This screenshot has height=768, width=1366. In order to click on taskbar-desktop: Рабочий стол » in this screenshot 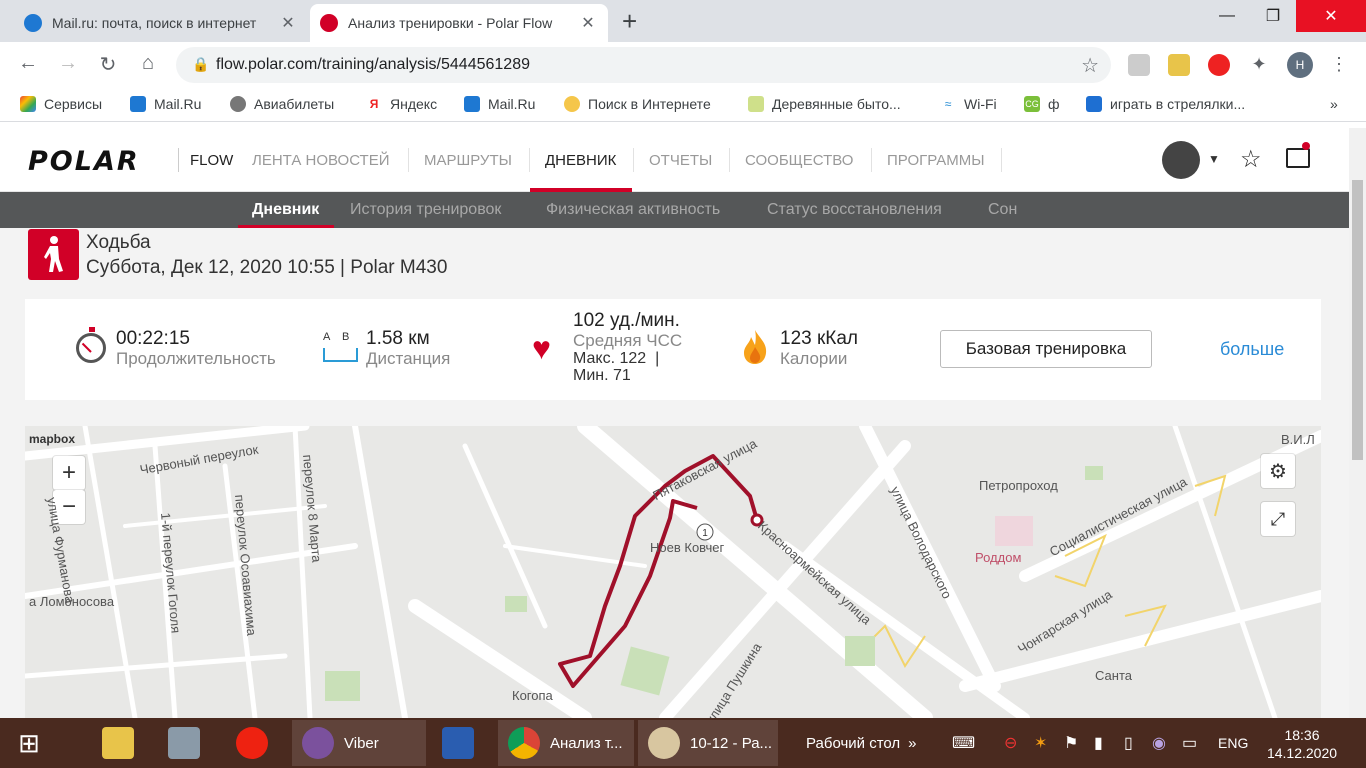, I will do `click(861, 743)`.